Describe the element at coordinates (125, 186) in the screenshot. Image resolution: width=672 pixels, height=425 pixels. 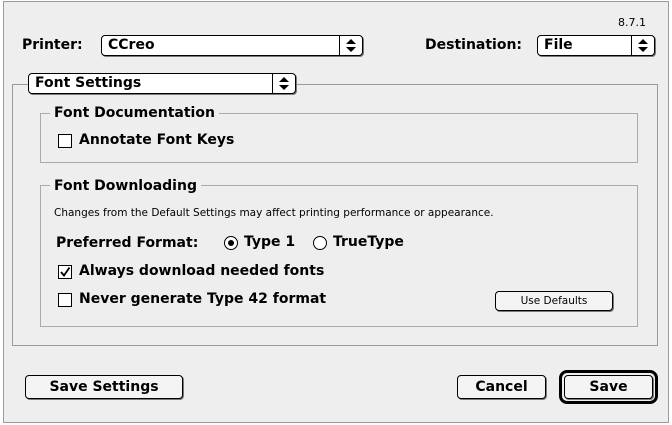
I see `font-downloading-title: Font Downloading` at that location.